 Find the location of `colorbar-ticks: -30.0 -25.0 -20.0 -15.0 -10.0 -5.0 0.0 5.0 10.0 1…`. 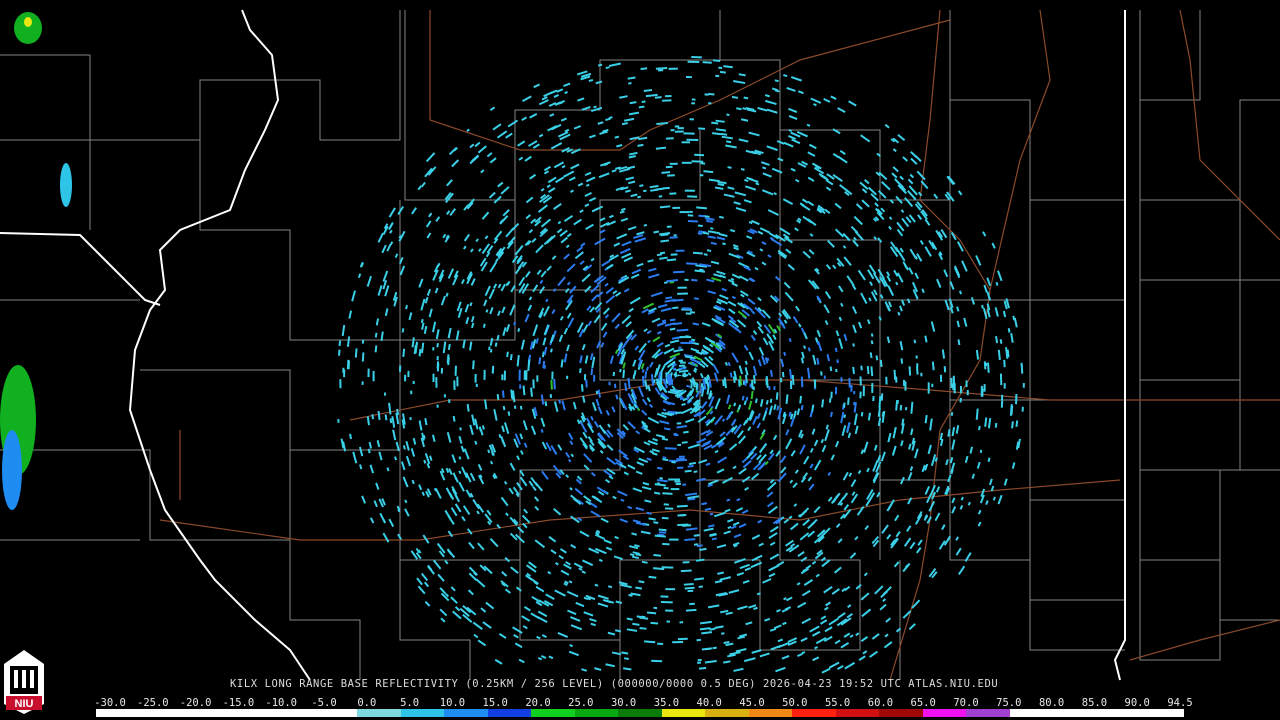

colorbar-ticks: -30.0 -25.0 -20.0 -15.0 -10.0 -5.0 0.0 5.0 10.0 1… is located at coordinates (645, 703).